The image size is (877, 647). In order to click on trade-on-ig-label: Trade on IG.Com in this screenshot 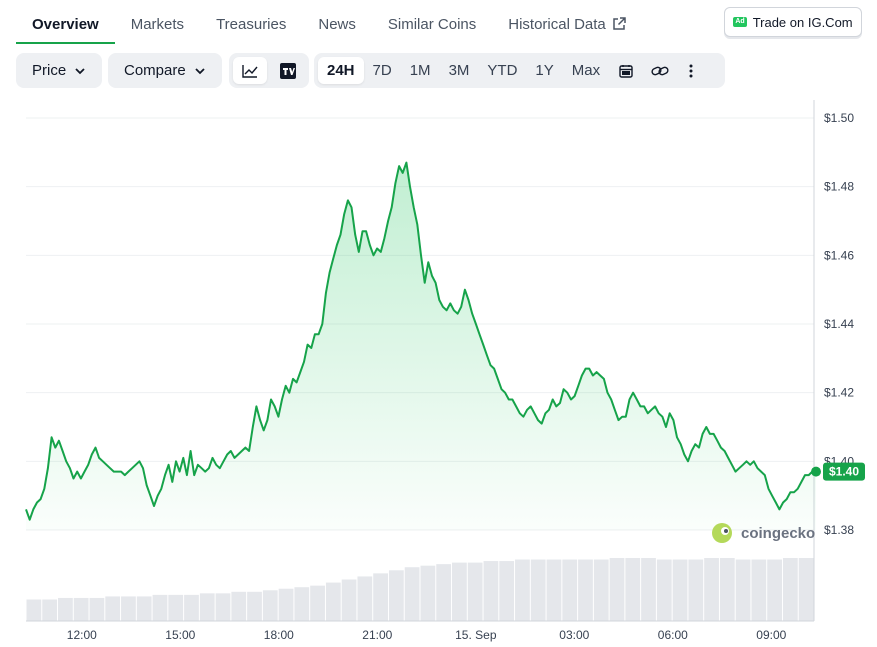, I will do `click(802, 22)`.